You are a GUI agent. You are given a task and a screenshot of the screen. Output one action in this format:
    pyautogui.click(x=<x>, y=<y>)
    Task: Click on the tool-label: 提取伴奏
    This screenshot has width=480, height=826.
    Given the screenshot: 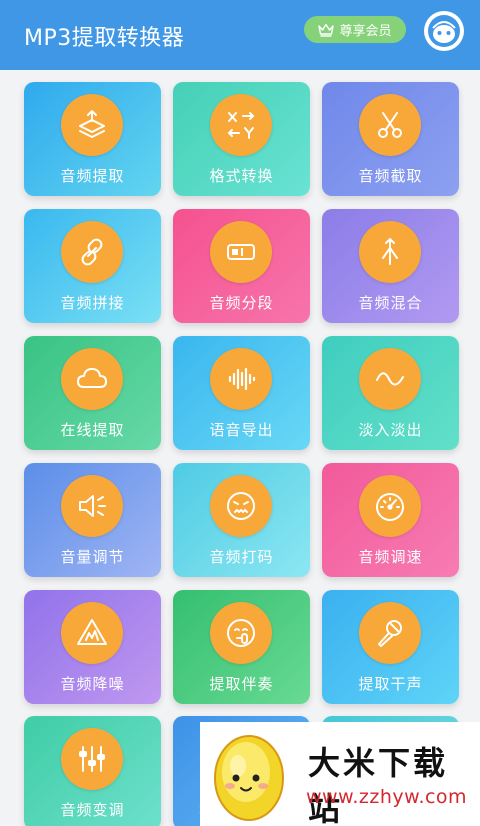 What is the action you would take?
    pyautogui.click(x=241, y=684)
    